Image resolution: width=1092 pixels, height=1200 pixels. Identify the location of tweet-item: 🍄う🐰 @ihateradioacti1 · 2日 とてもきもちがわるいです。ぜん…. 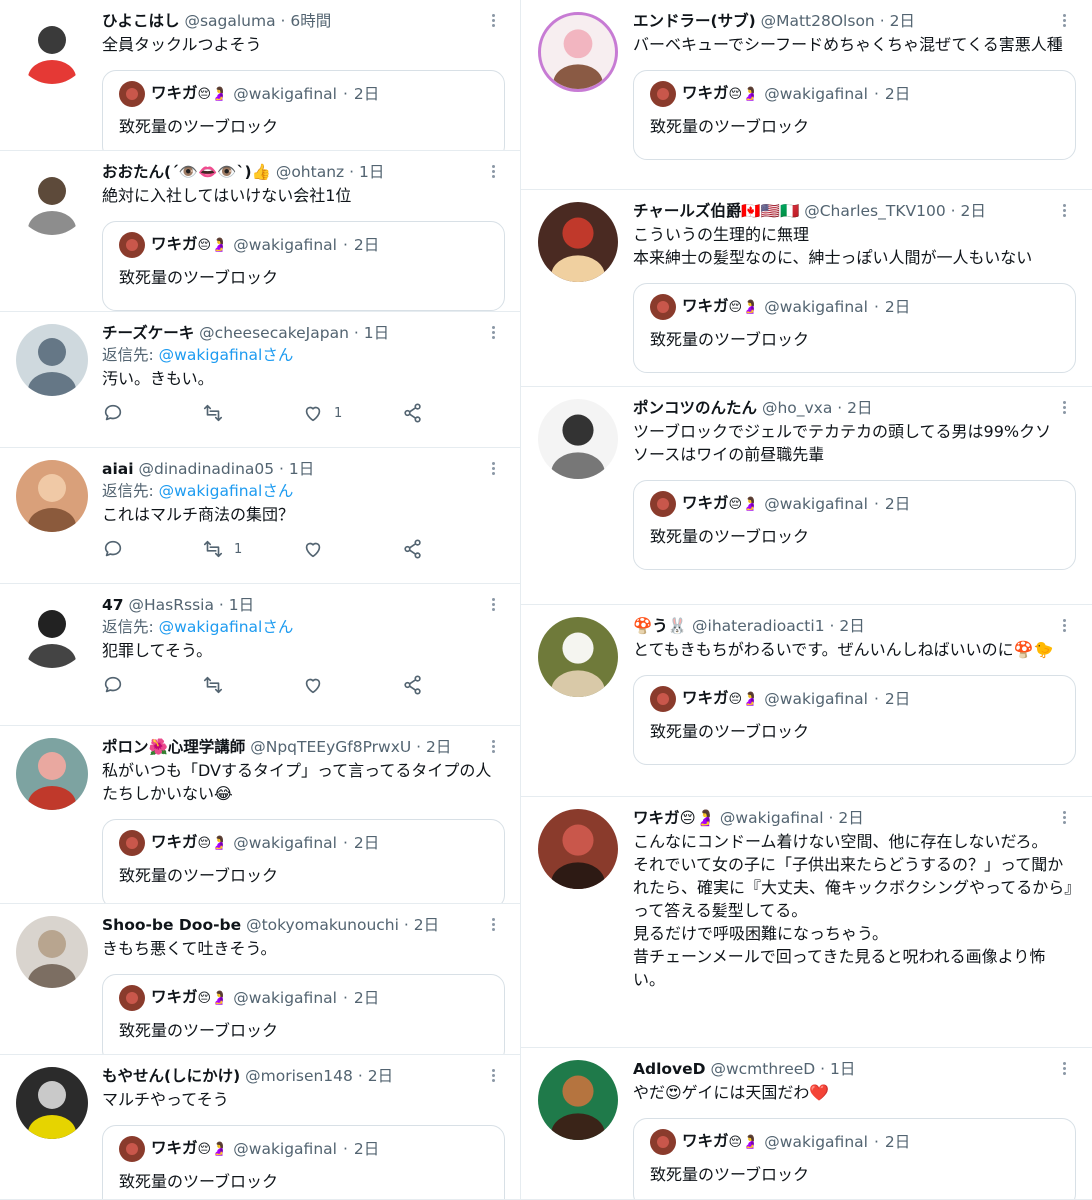
(806, 701).